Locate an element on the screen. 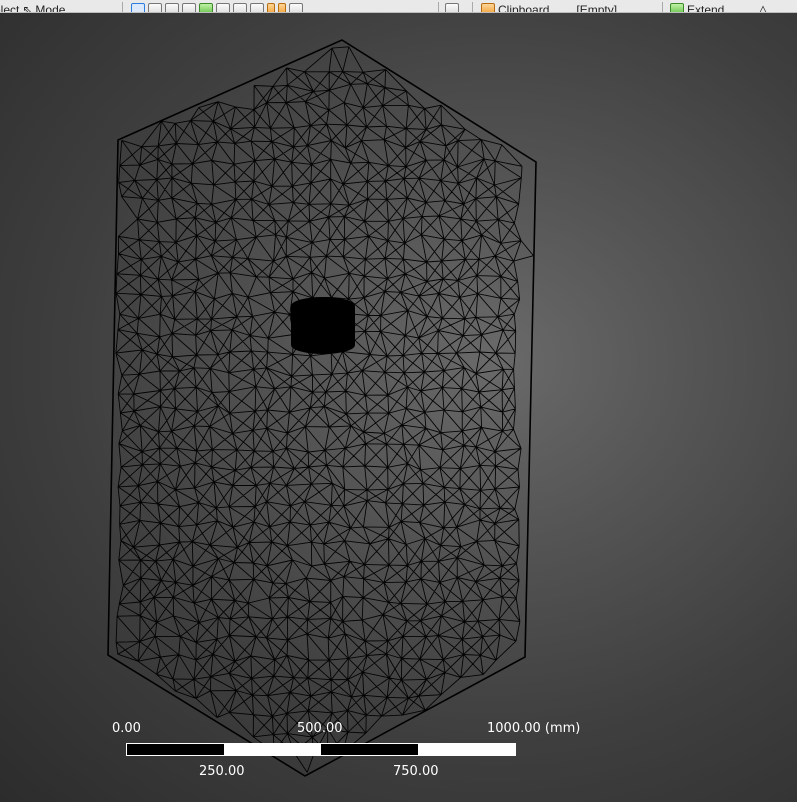 The image size is (797, 802). scale-label-1000: 1000.00 (mm) is located at coordinates (534, 728).